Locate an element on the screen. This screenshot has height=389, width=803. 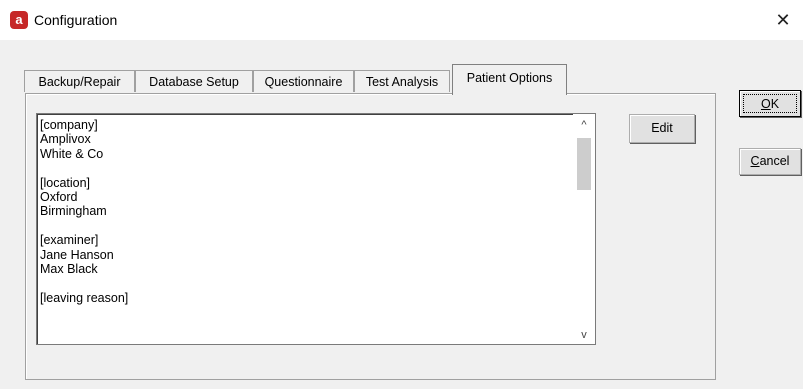
list-line: Jane Hanson is located at coordinates (77, 254).